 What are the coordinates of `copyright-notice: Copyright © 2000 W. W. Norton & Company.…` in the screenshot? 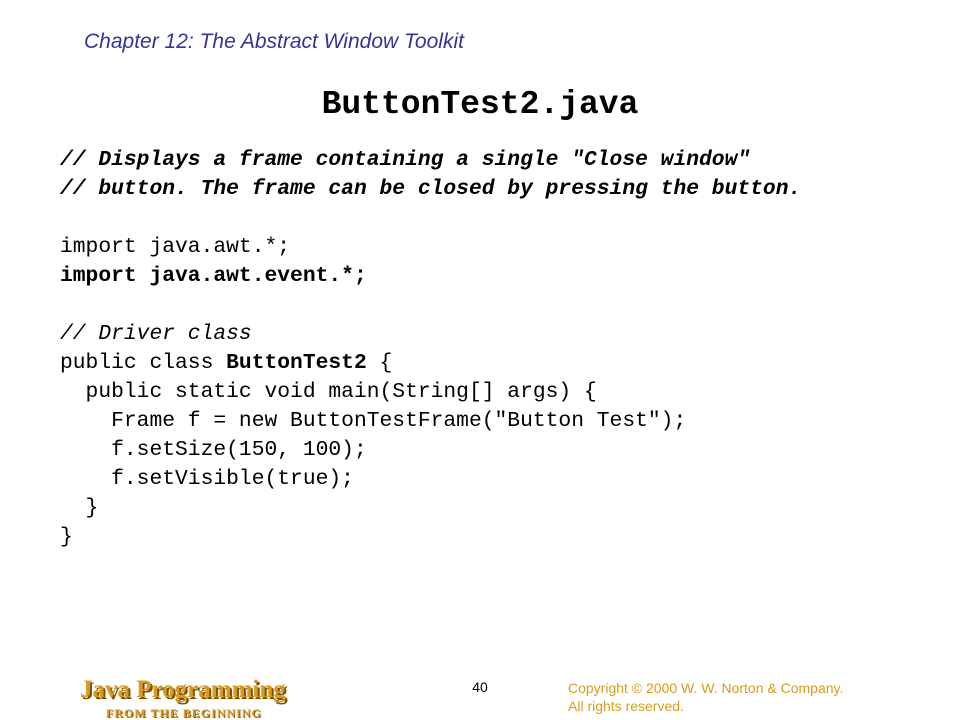 It's located at (705, 697).